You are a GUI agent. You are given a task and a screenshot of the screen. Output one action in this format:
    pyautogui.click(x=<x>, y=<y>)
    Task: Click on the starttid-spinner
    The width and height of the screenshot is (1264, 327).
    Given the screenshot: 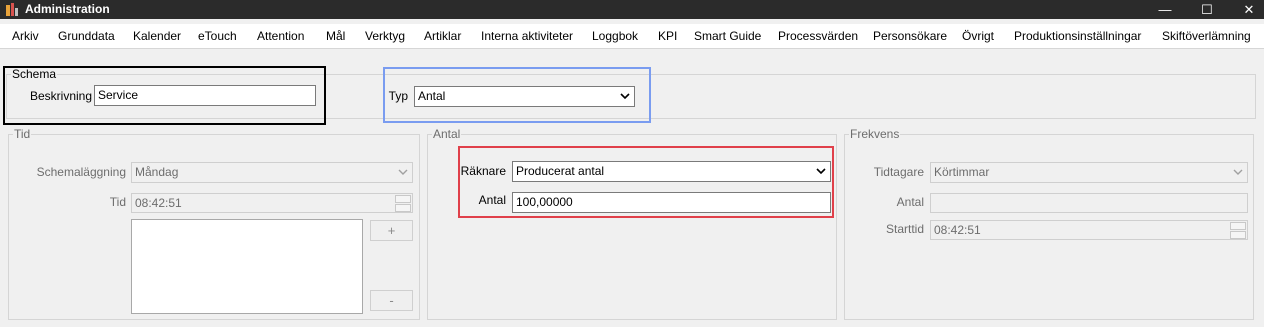 What is the action you would take?
    pyautogui.click(x=1238, y=230)
    